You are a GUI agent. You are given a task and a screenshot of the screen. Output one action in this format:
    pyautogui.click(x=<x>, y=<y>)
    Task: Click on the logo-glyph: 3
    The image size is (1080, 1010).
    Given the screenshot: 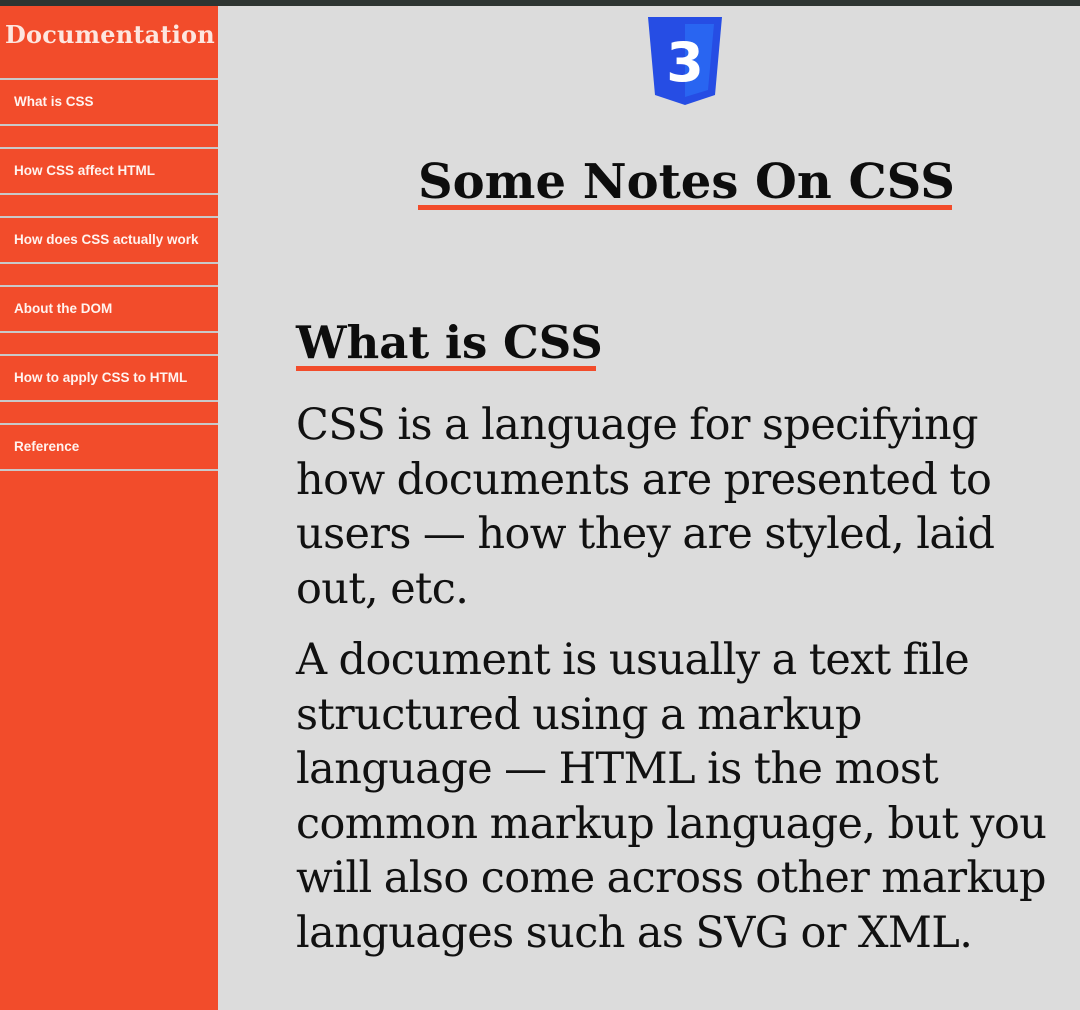 What is the action you would take?
    pyautogui.click(x=685, y=62)
    